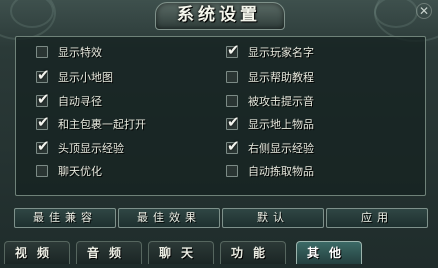  What do you see at coordinates (219, 15) in the screenshot?
I see `window-title: 系统设置` at bounding box center [219, 15].